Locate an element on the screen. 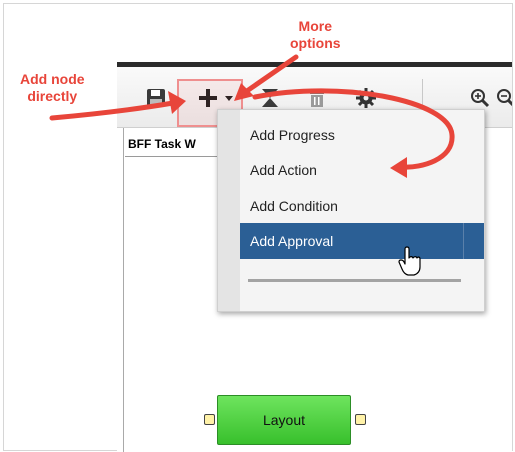  arrow-to-dropdown is located at coordinates (270, 75).